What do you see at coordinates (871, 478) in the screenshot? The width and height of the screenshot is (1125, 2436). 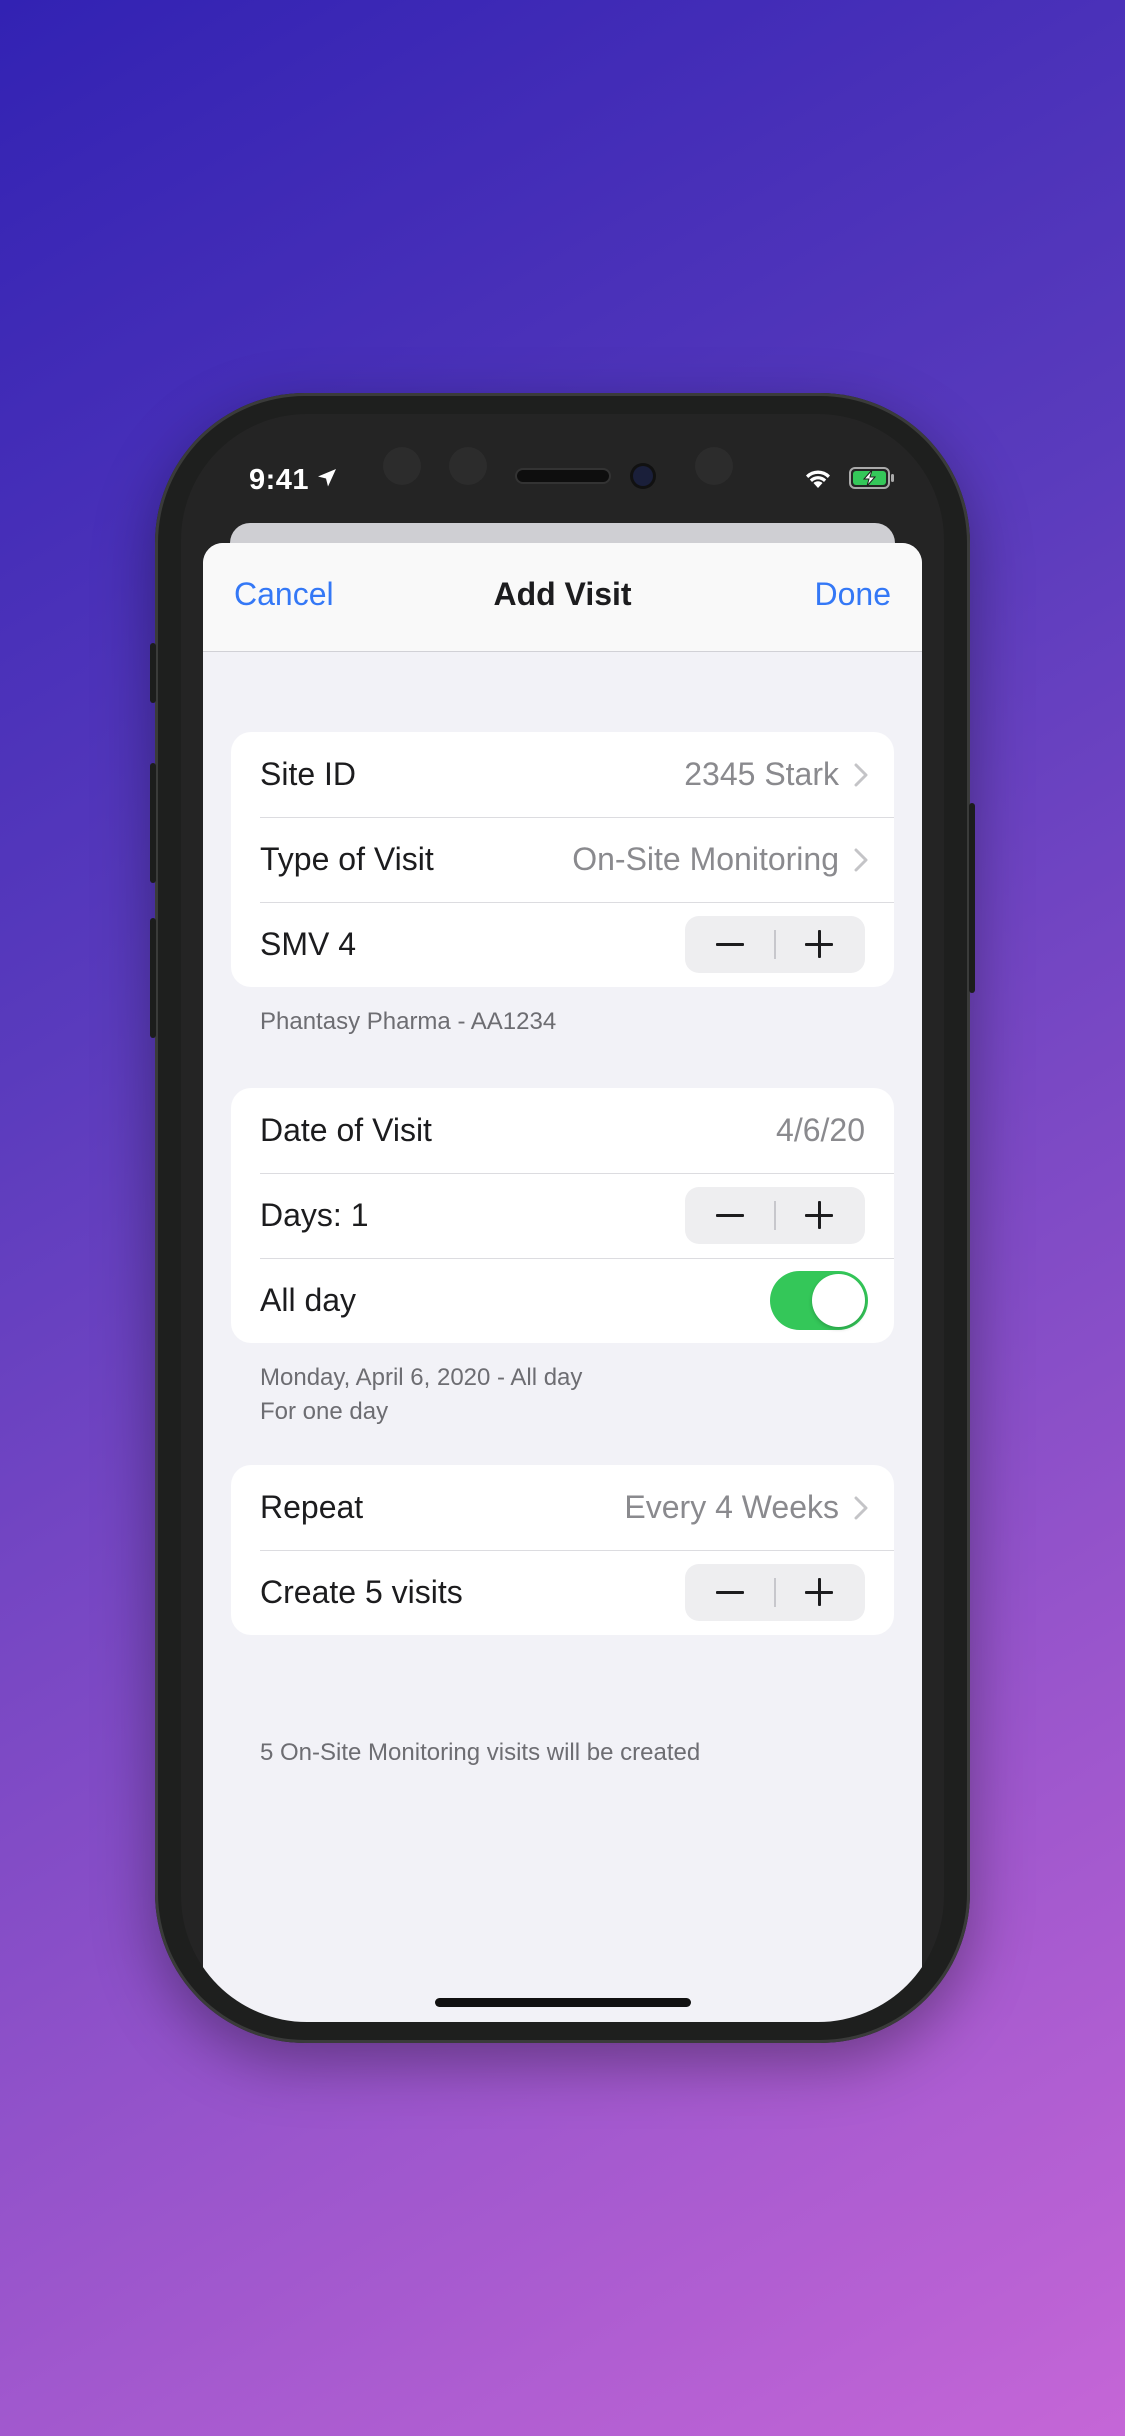 I see `battery-charging-icon` at bounding box center [871, 478].